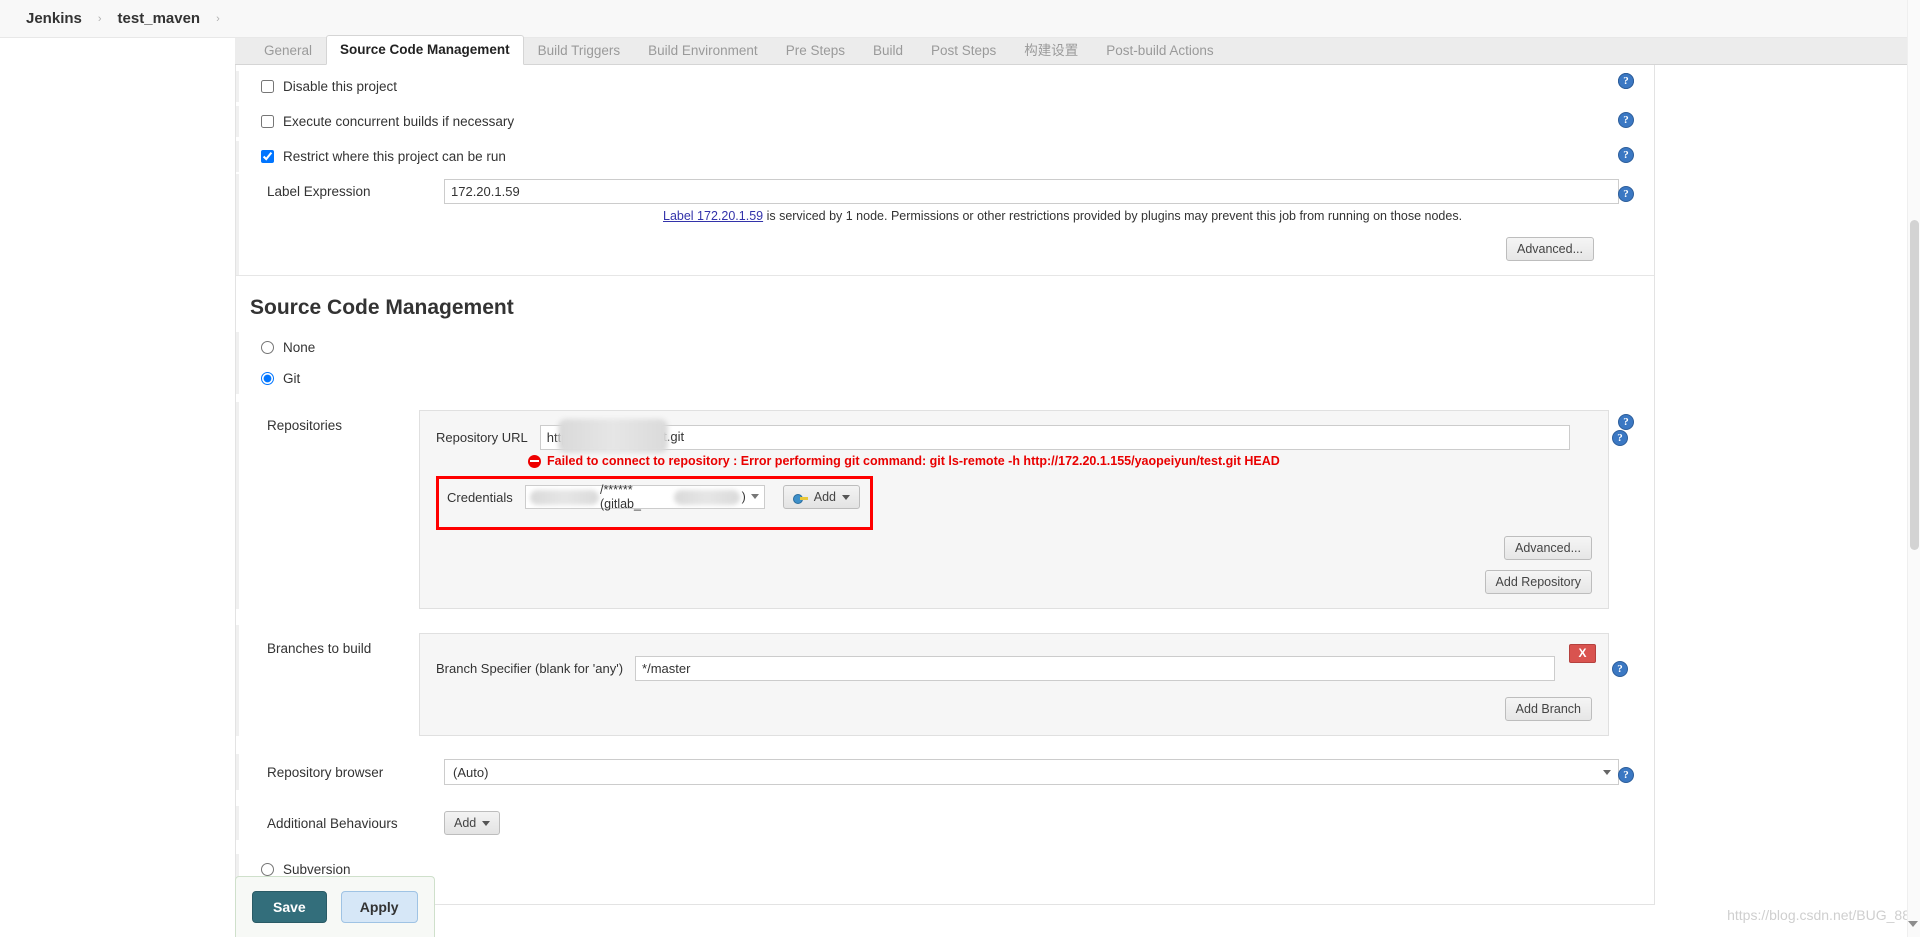 This screenshot has height=937, width=1920. Describe the element at coordinates (1095, 668) in the screenshot. I see `branch-specifier-input` at that location.